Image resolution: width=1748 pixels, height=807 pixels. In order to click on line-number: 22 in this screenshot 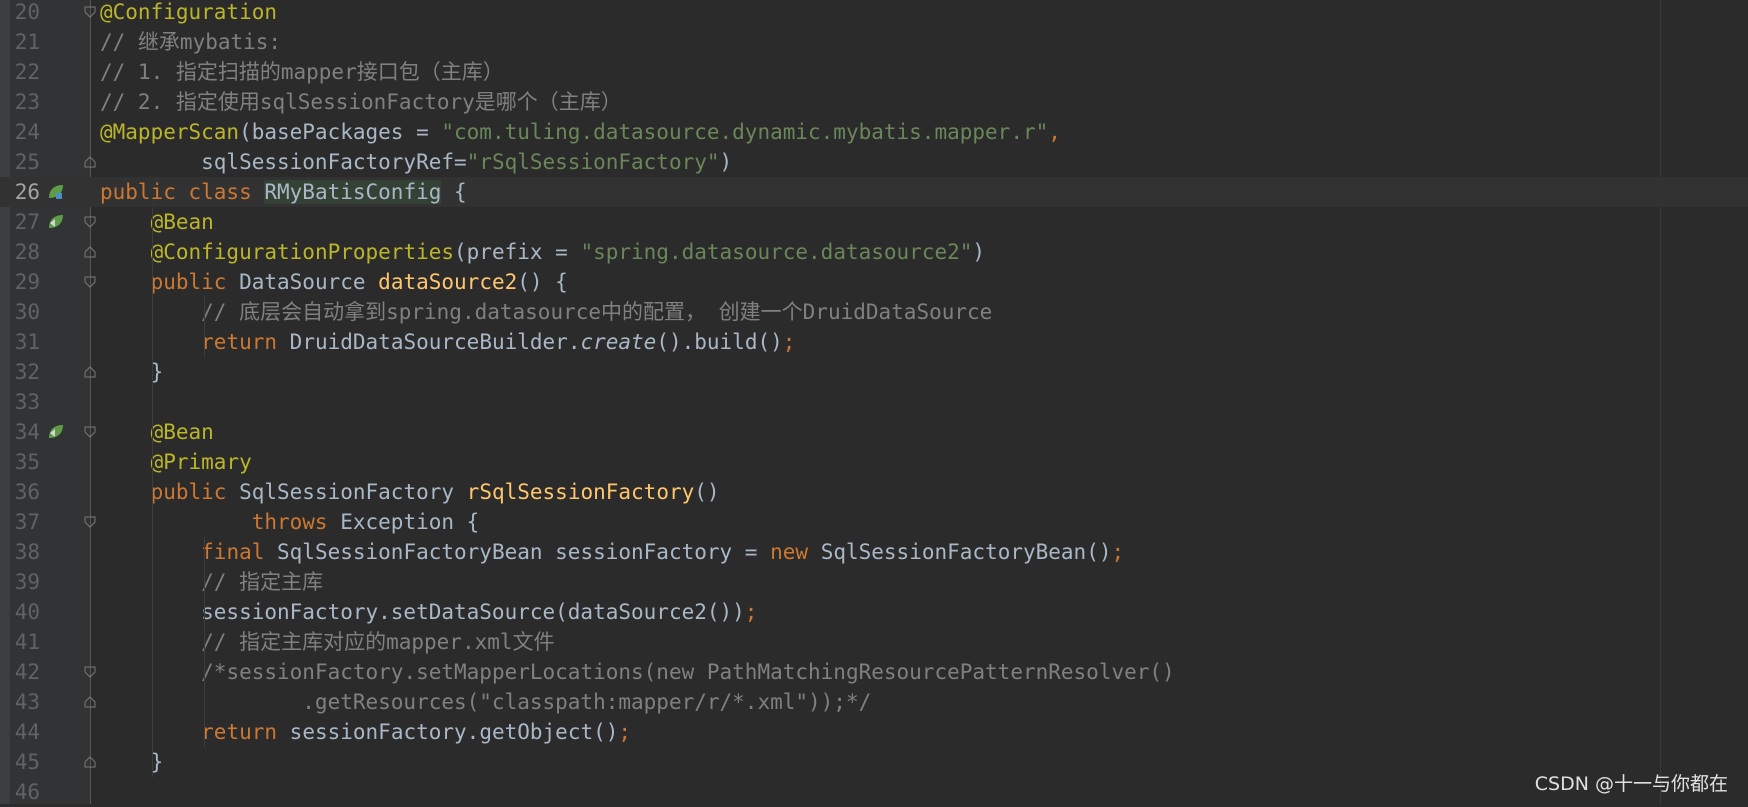, I will do `click(27, 72)`.